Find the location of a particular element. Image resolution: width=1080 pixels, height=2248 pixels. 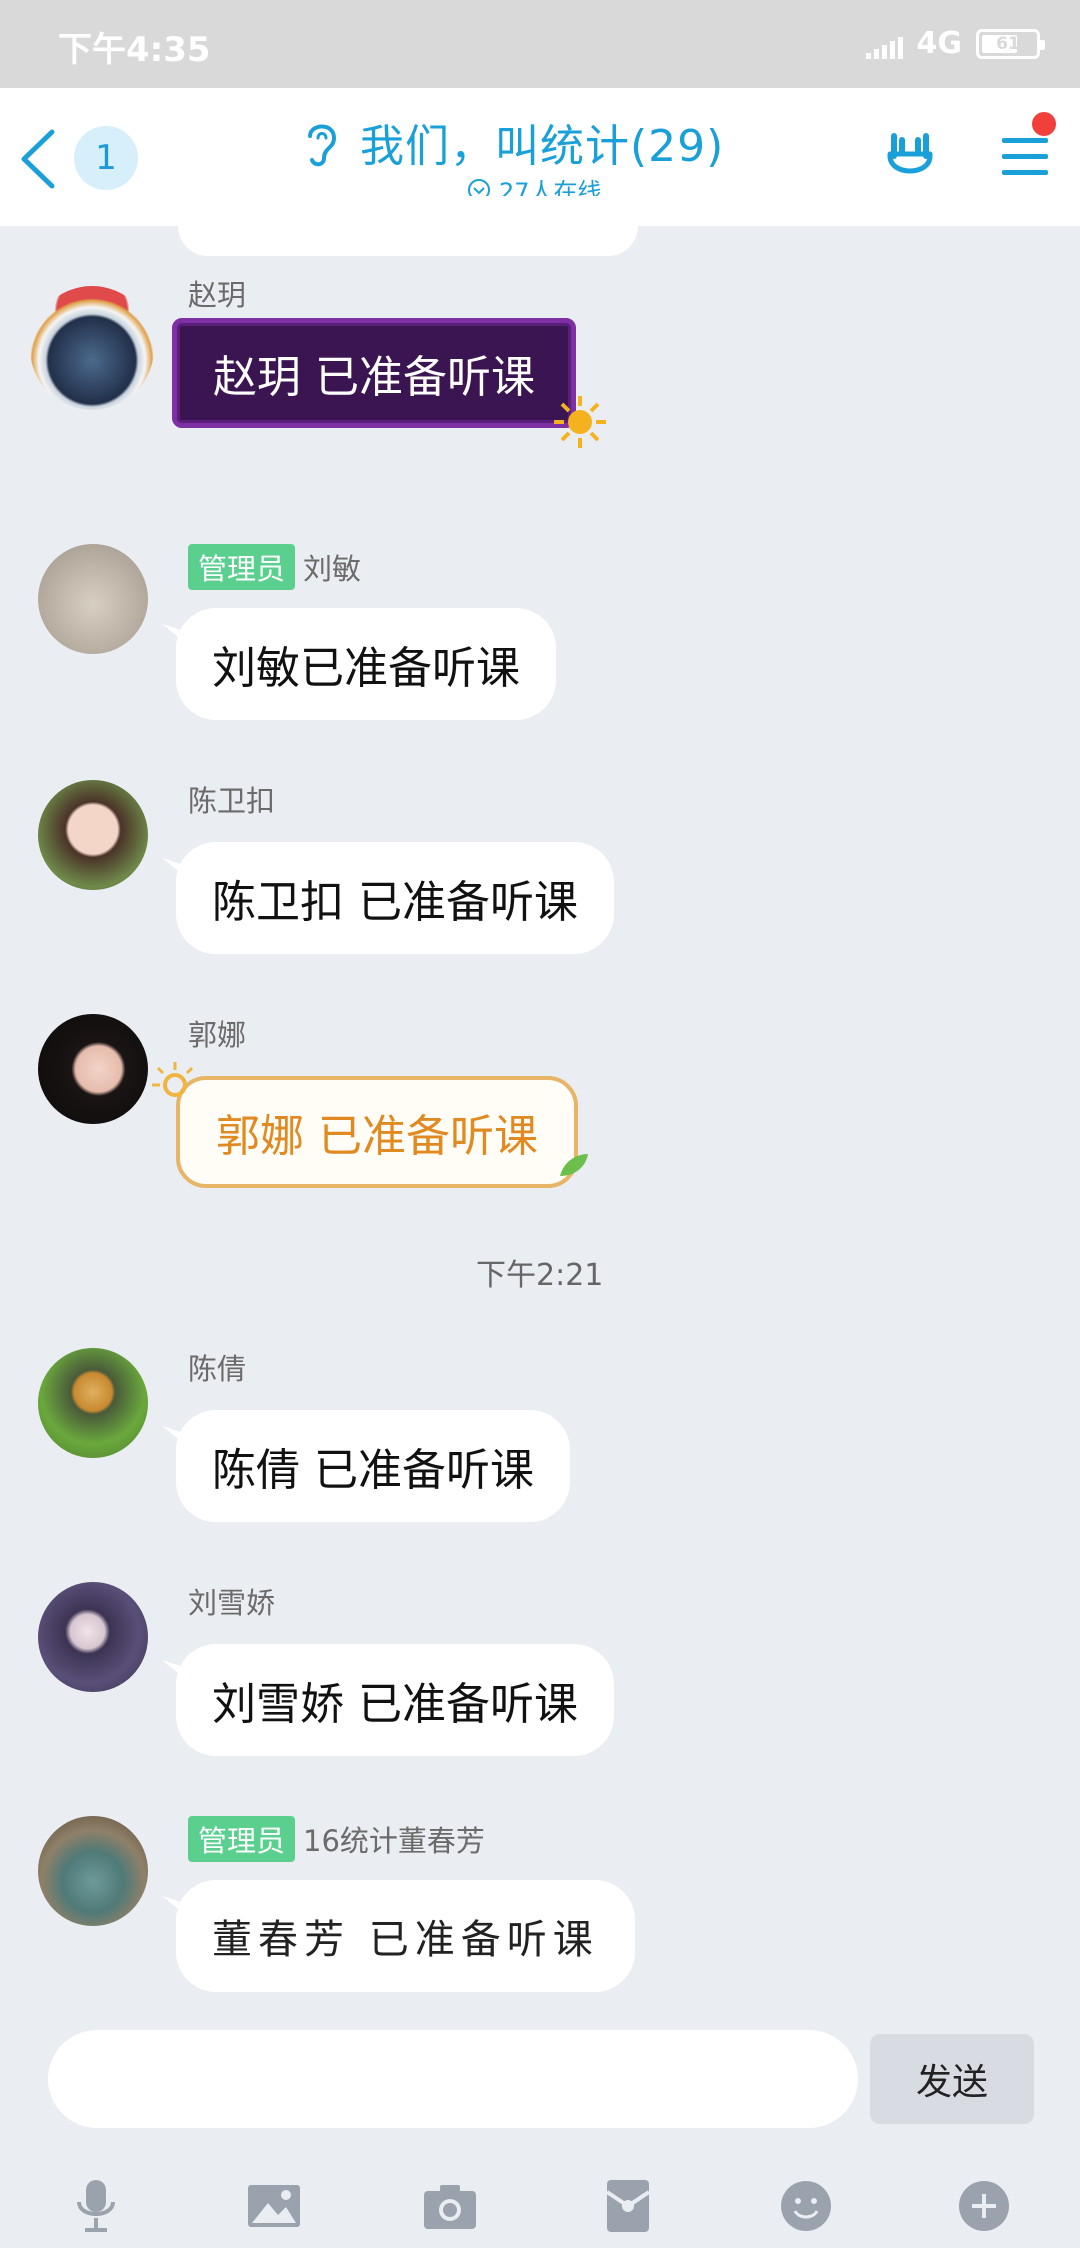

sender-name: 赵玥 is located at coordinates (217, 295).